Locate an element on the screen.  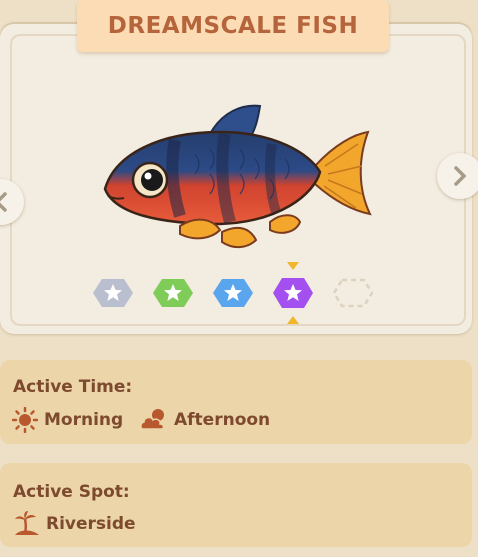
selected-marker-bottom-icon is located at coordinates (293, 320).